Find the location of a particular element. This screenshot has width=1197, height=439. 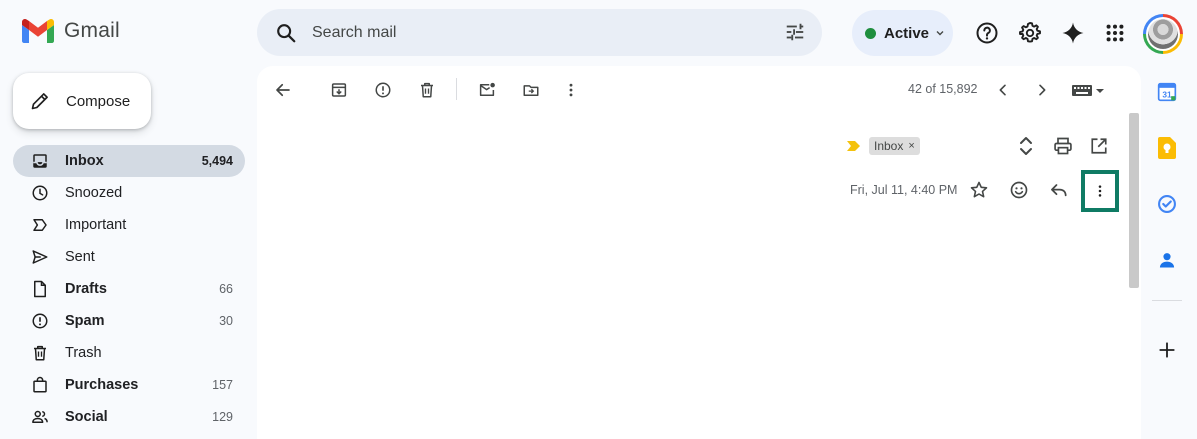

google-contacts-icon is located at coordinates (1167, 260).